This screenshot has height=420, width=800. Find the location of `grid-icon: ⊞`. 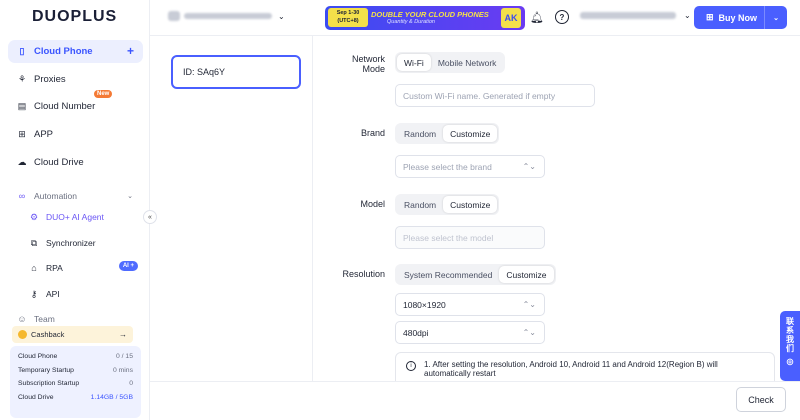

grid-icon: ⊞ is located at coordinates (22, 134).